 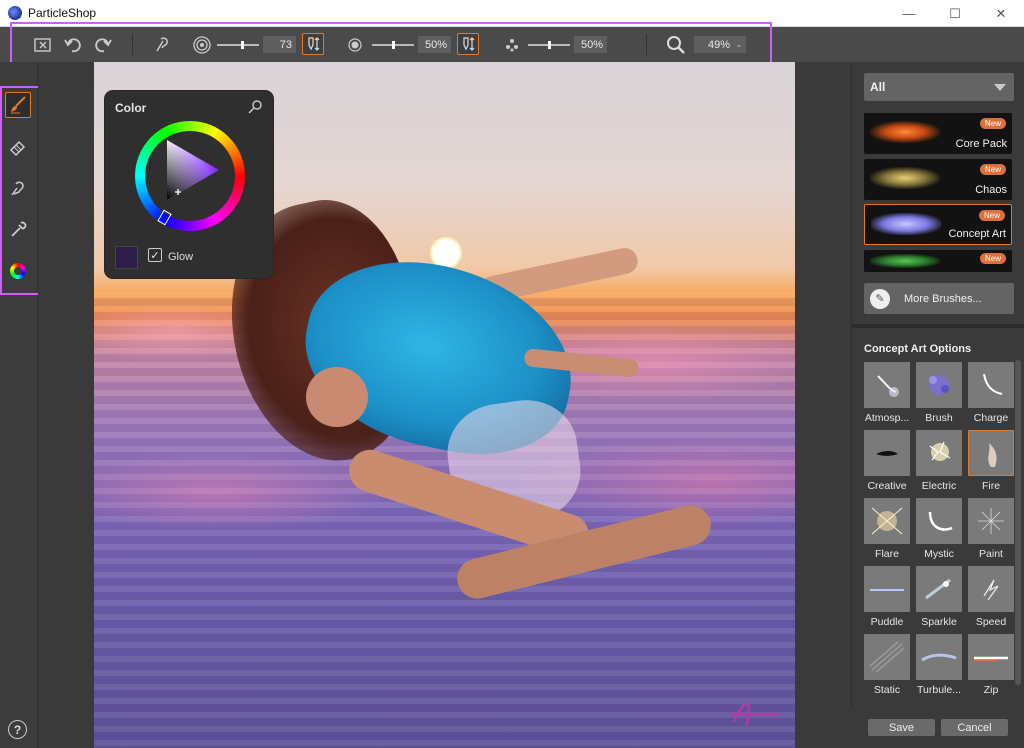 I want to click on pack-name: Core Pack, so click(x=981, y=144).